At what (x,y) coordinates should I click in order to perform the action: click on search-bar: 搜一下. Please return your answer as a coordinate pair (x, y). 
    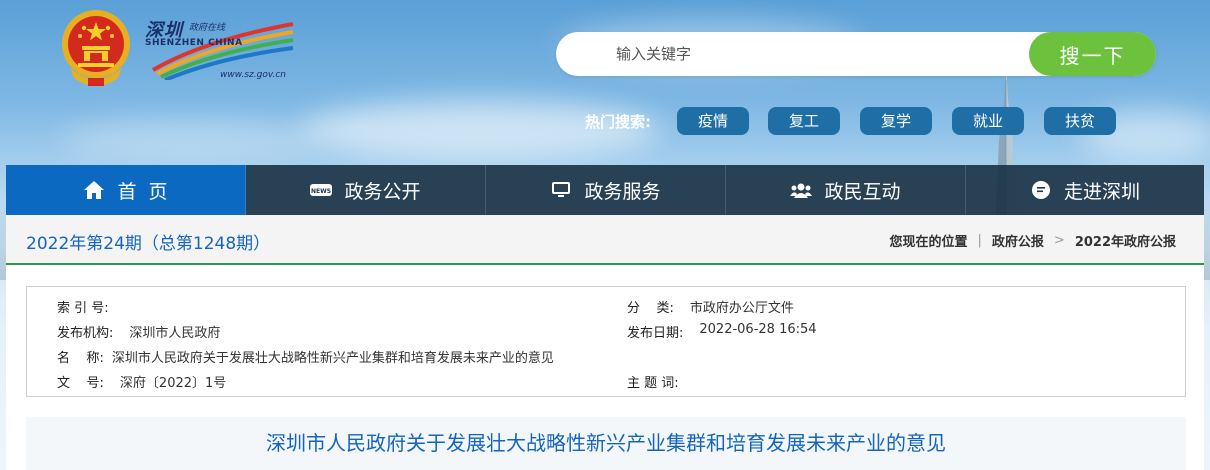
    Looking at the image, I should click on (856, 54).